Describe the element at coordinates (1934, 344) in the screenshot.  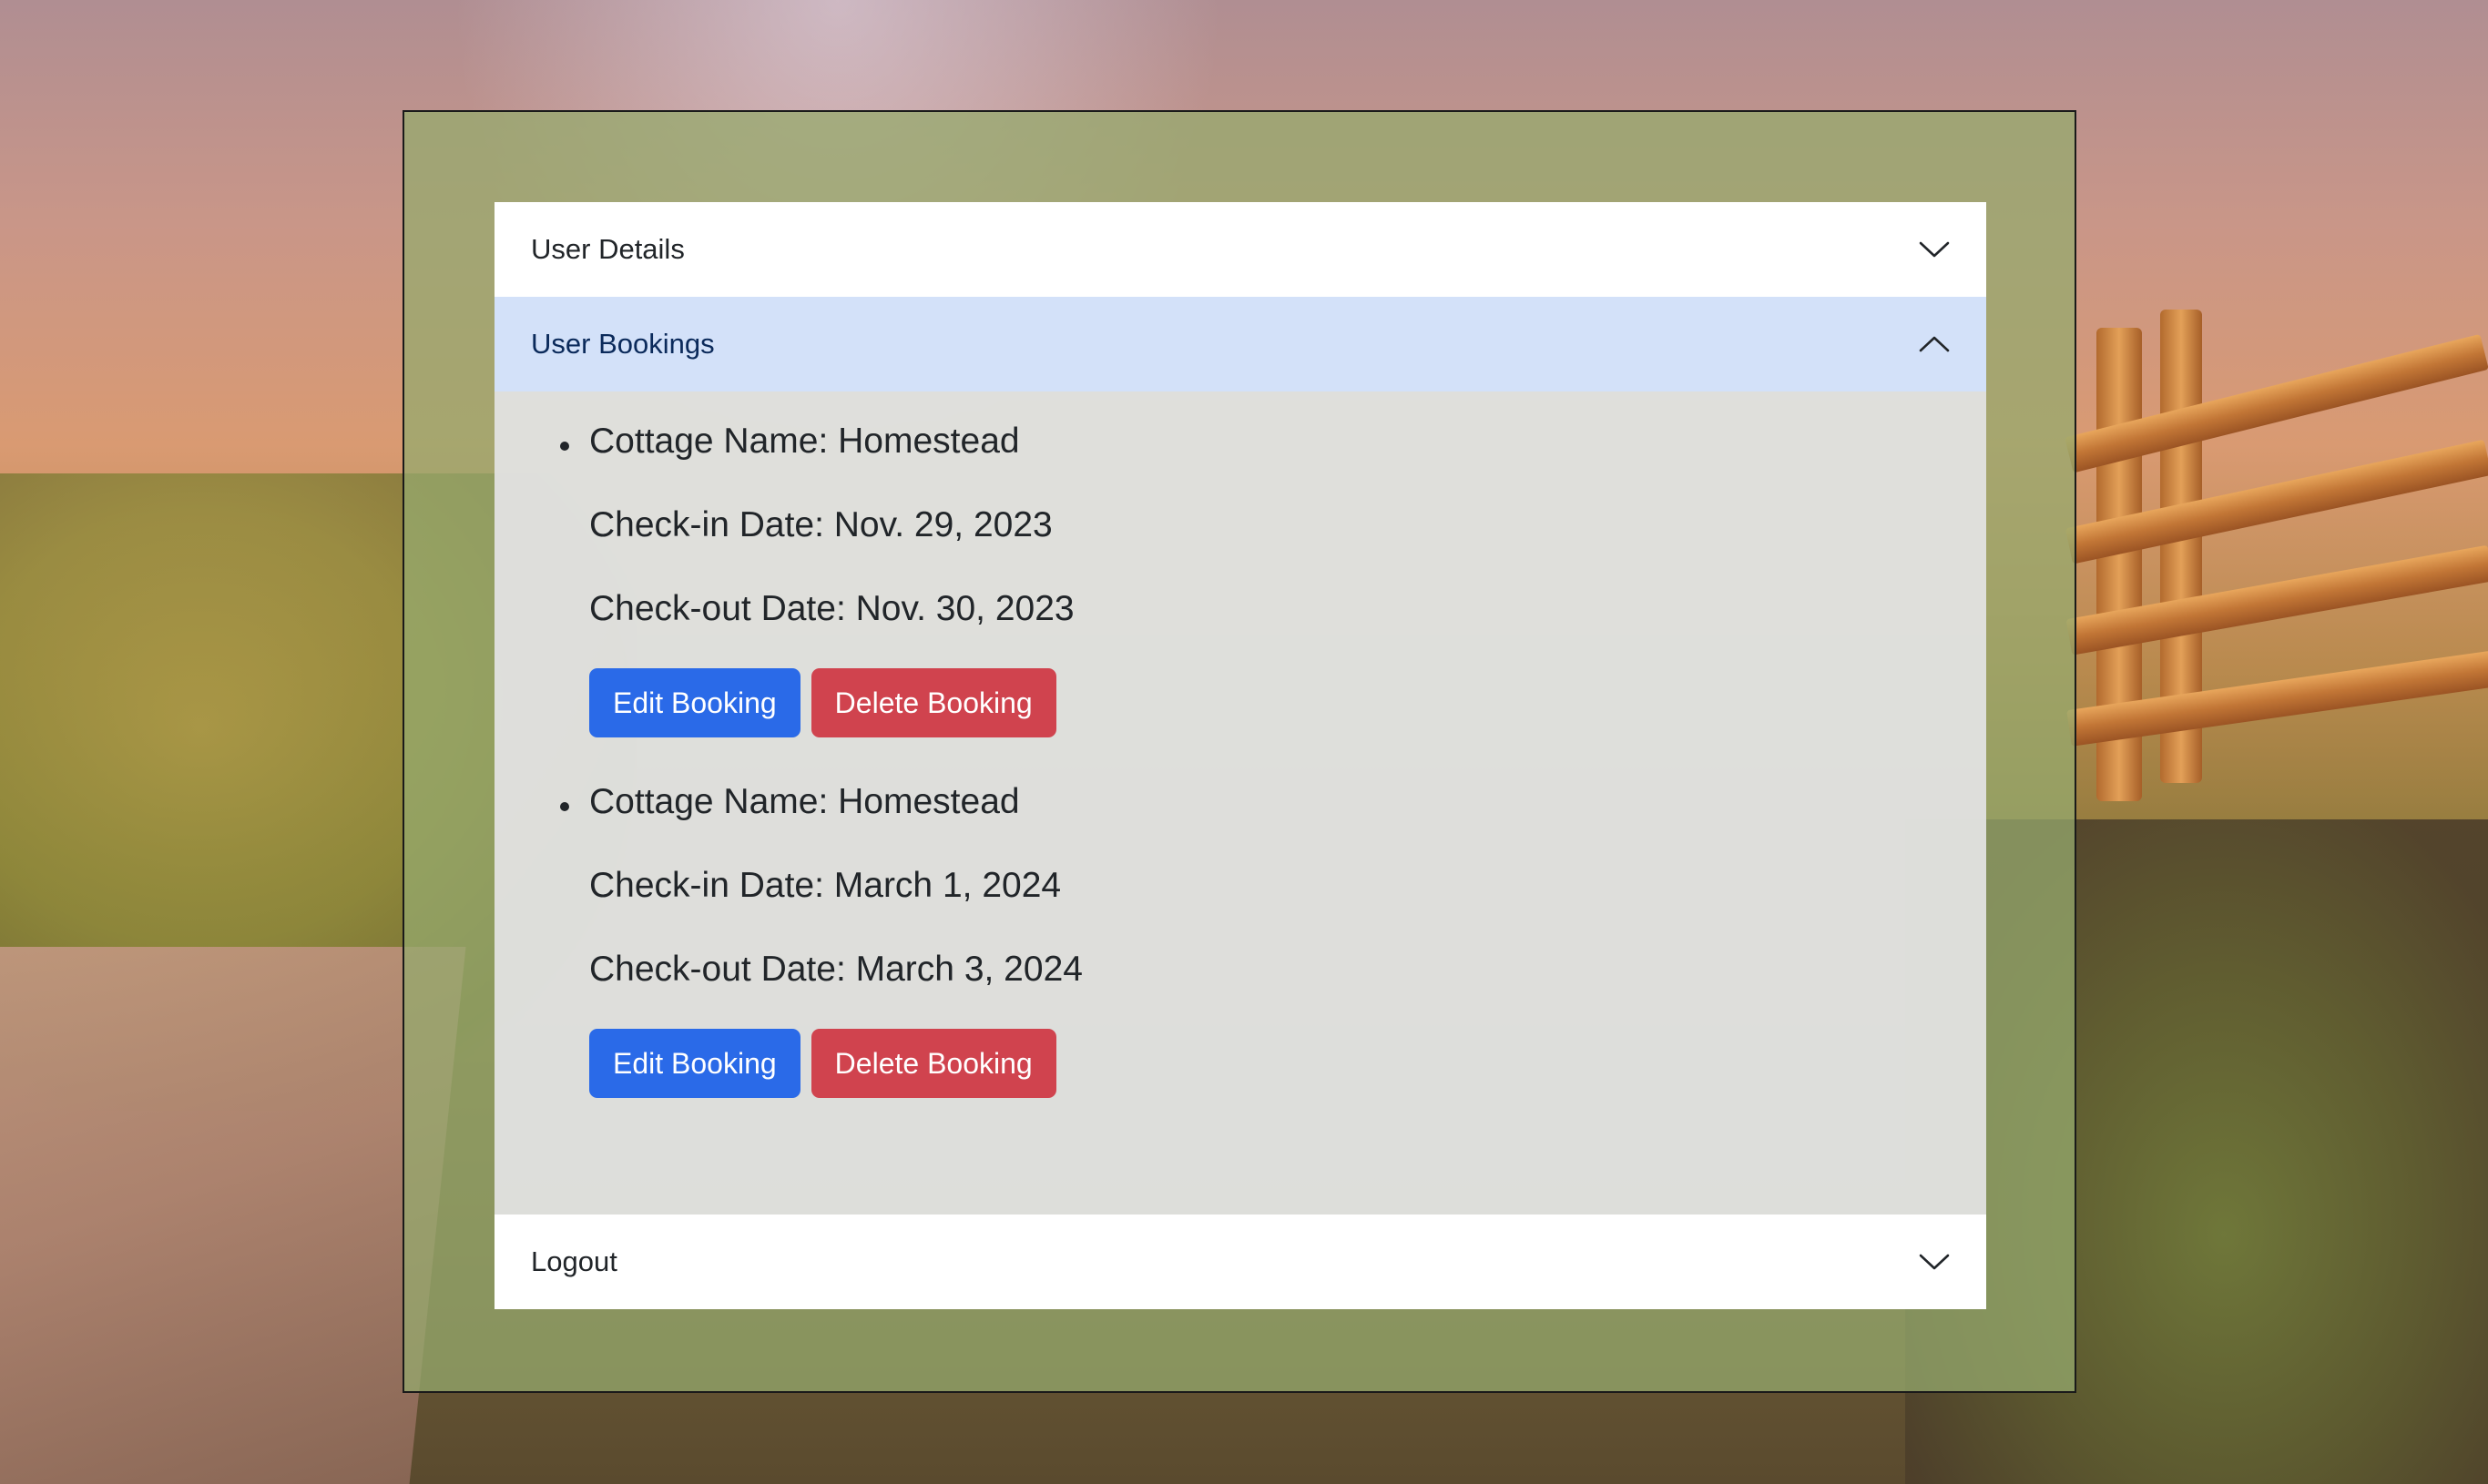
I see `chevron-up-icon` at that location.